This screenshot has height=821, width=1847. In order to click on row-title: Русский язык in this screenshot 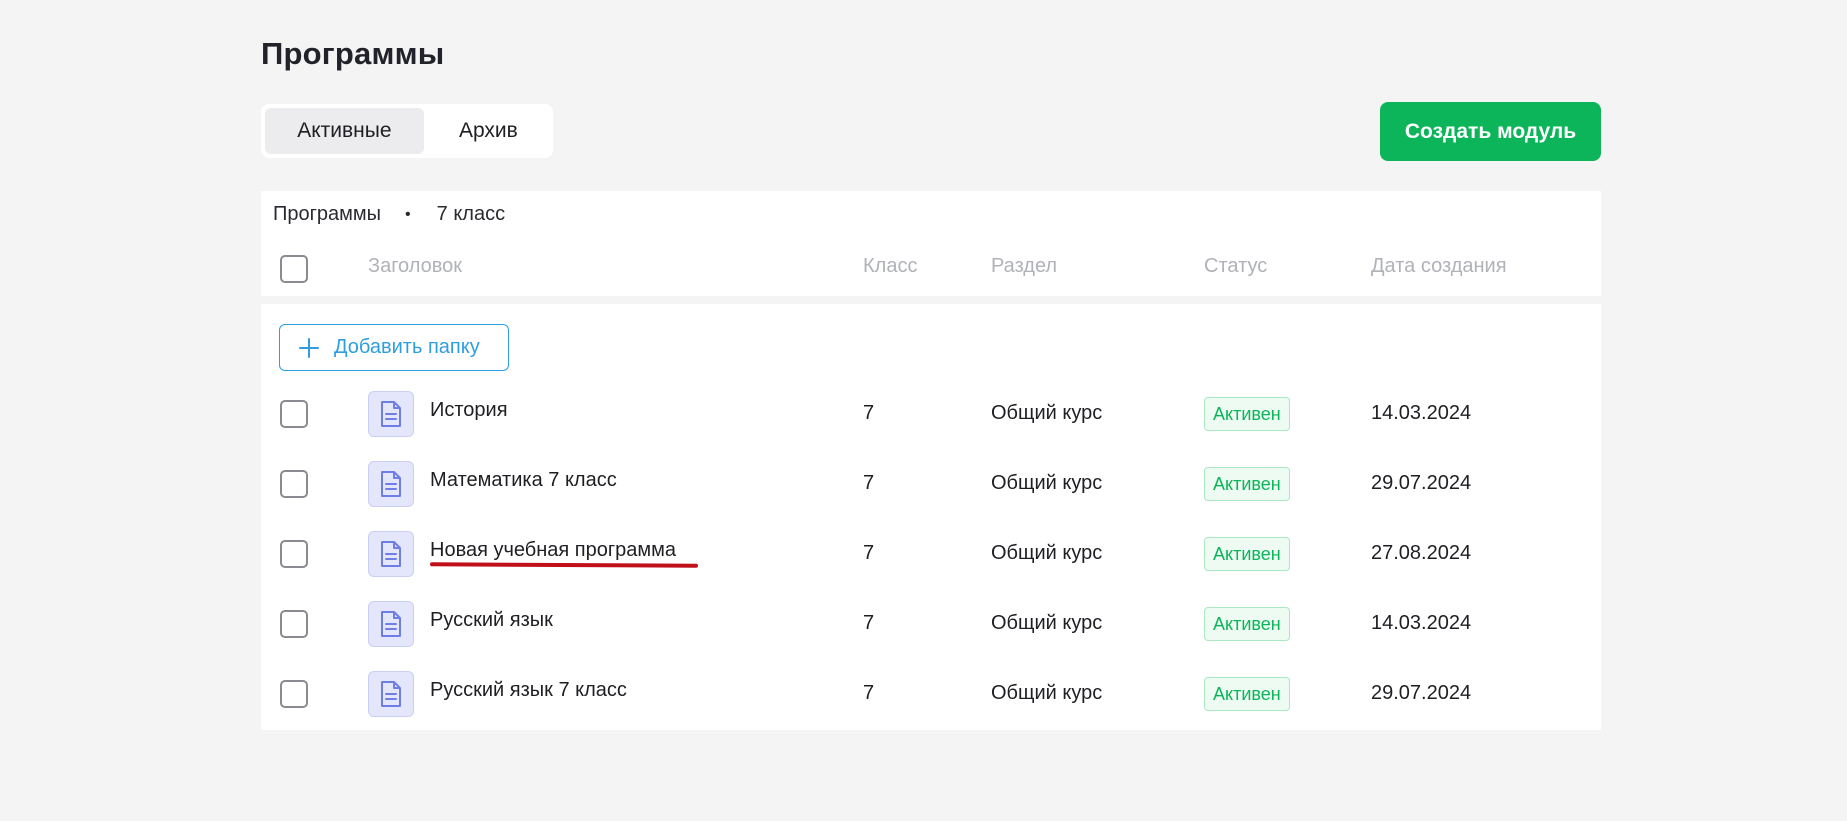, I will do `click(491, 620)`.